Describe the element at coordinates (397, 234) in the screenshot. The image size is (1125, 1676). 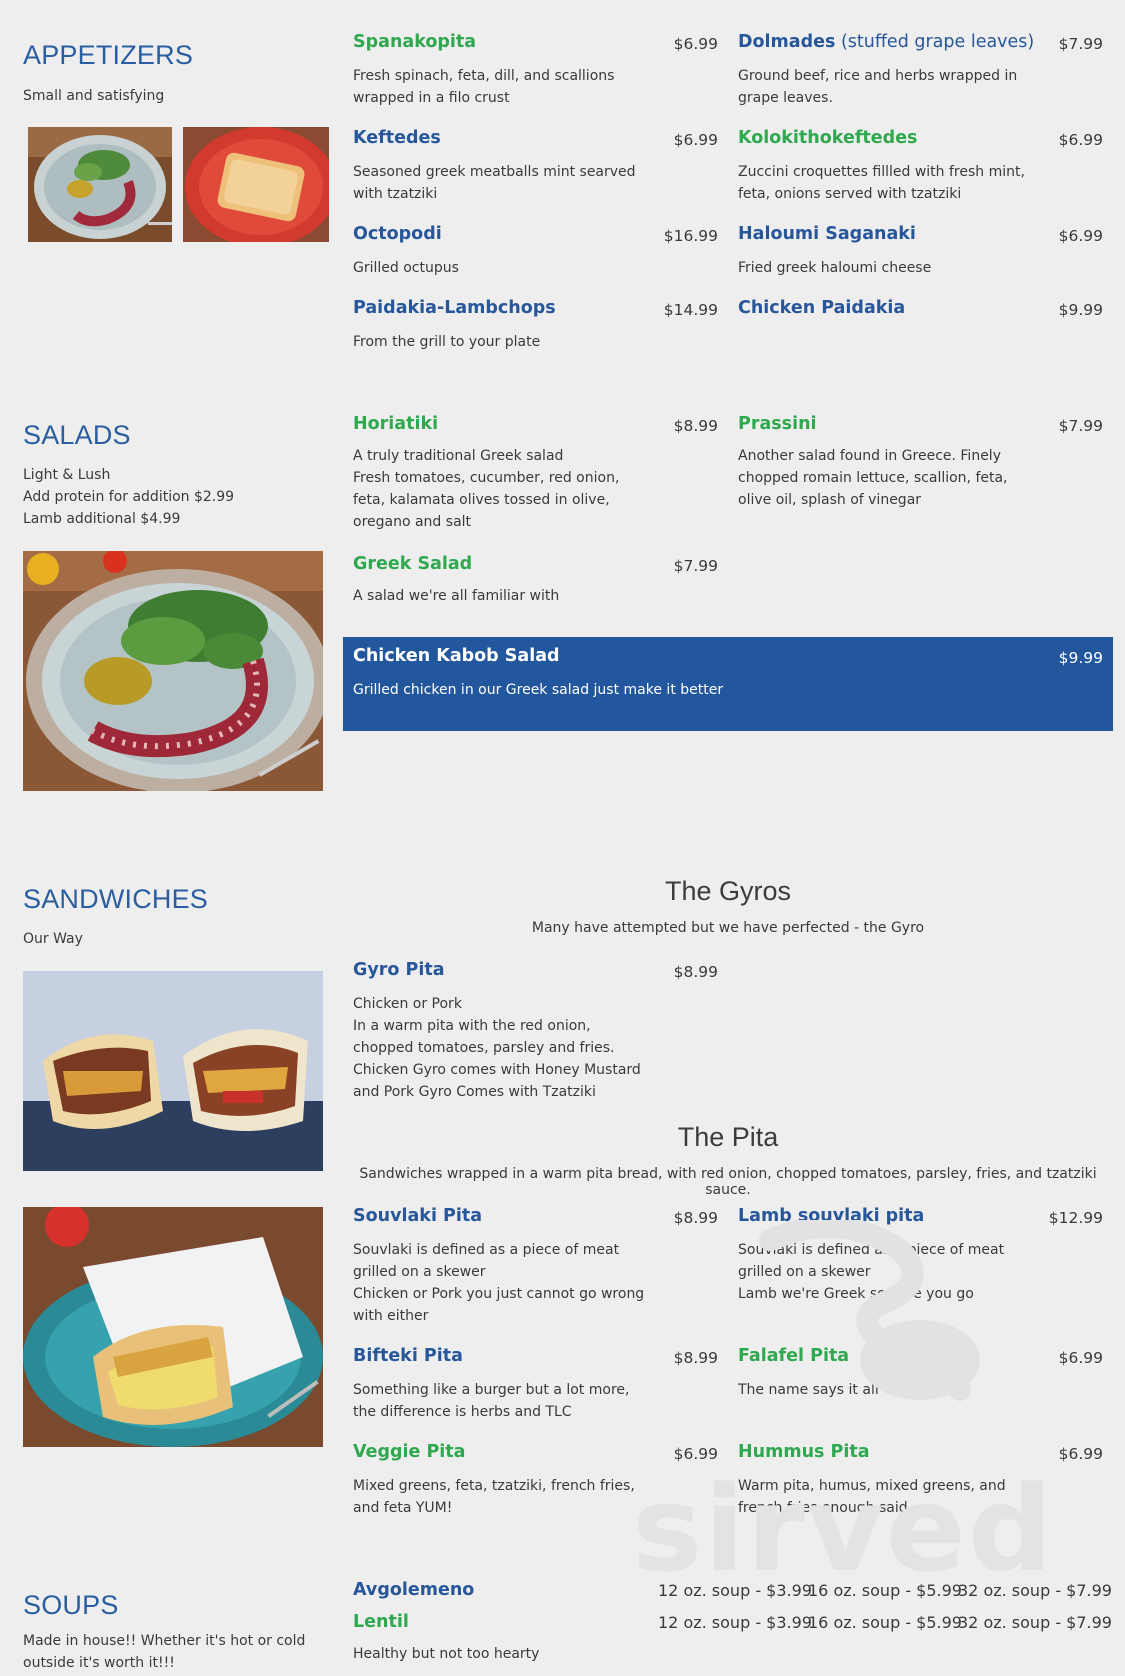
I see `menu-item-name: Octopodi` at that location.